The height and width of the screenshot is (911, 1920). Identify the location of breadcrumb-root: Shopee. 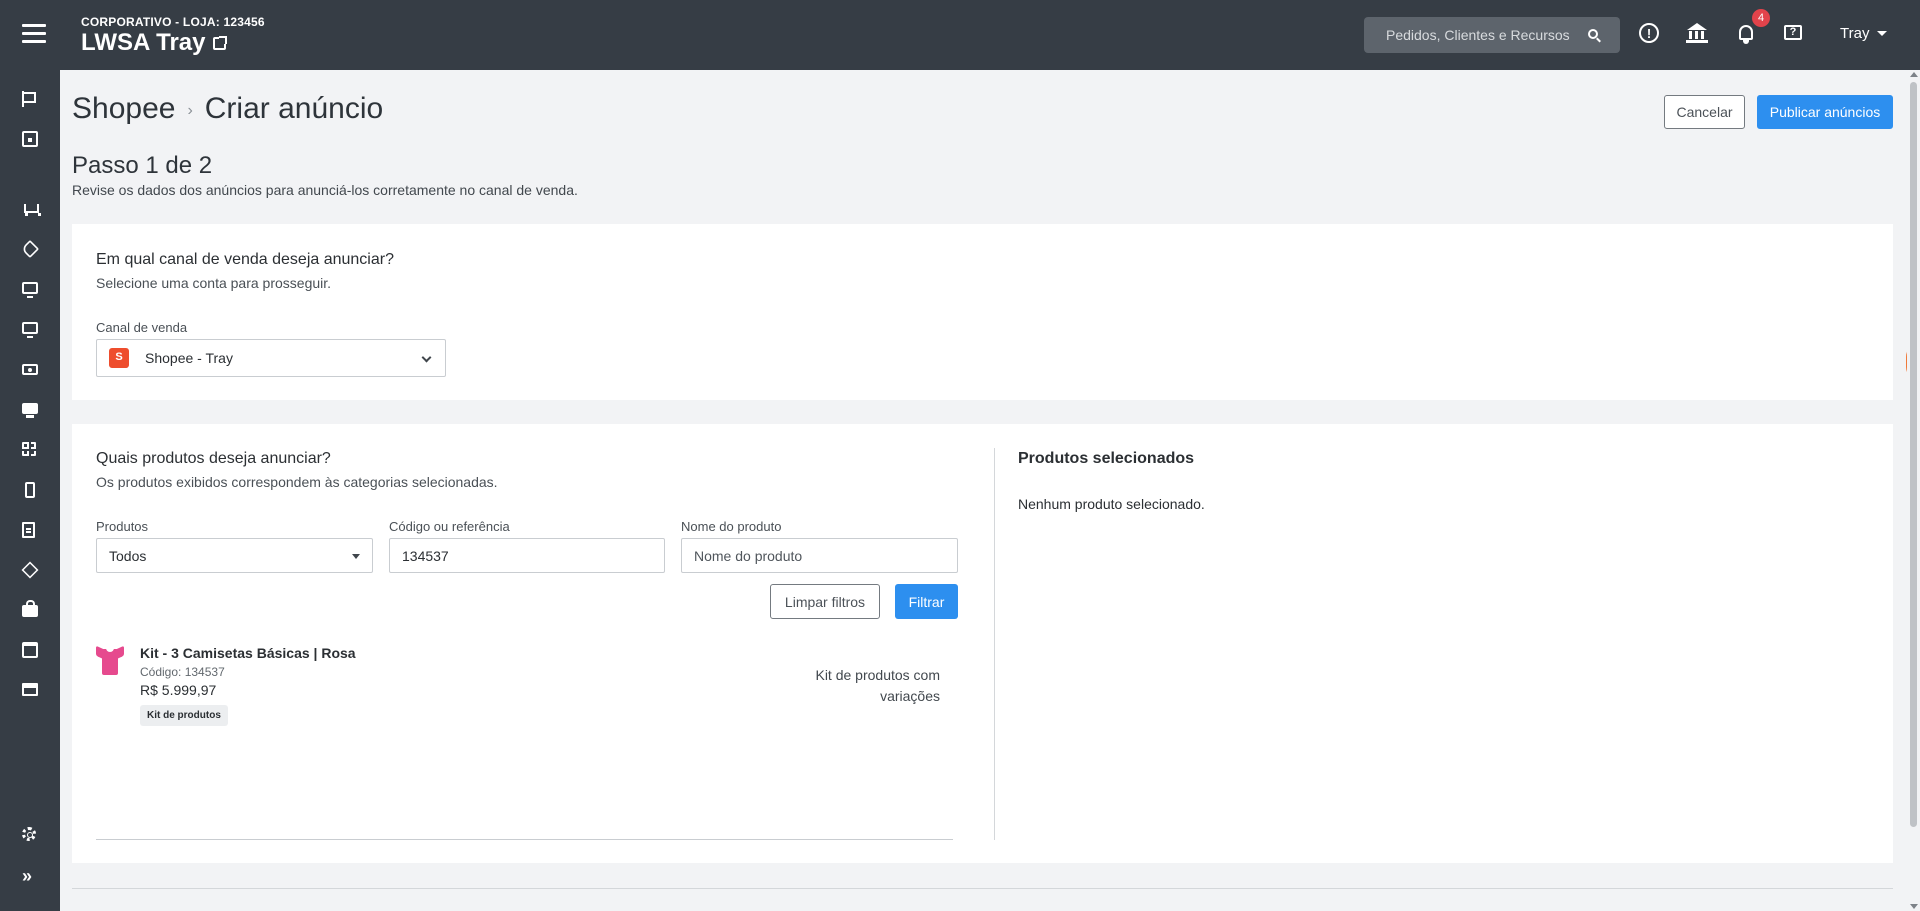
(123, 109).